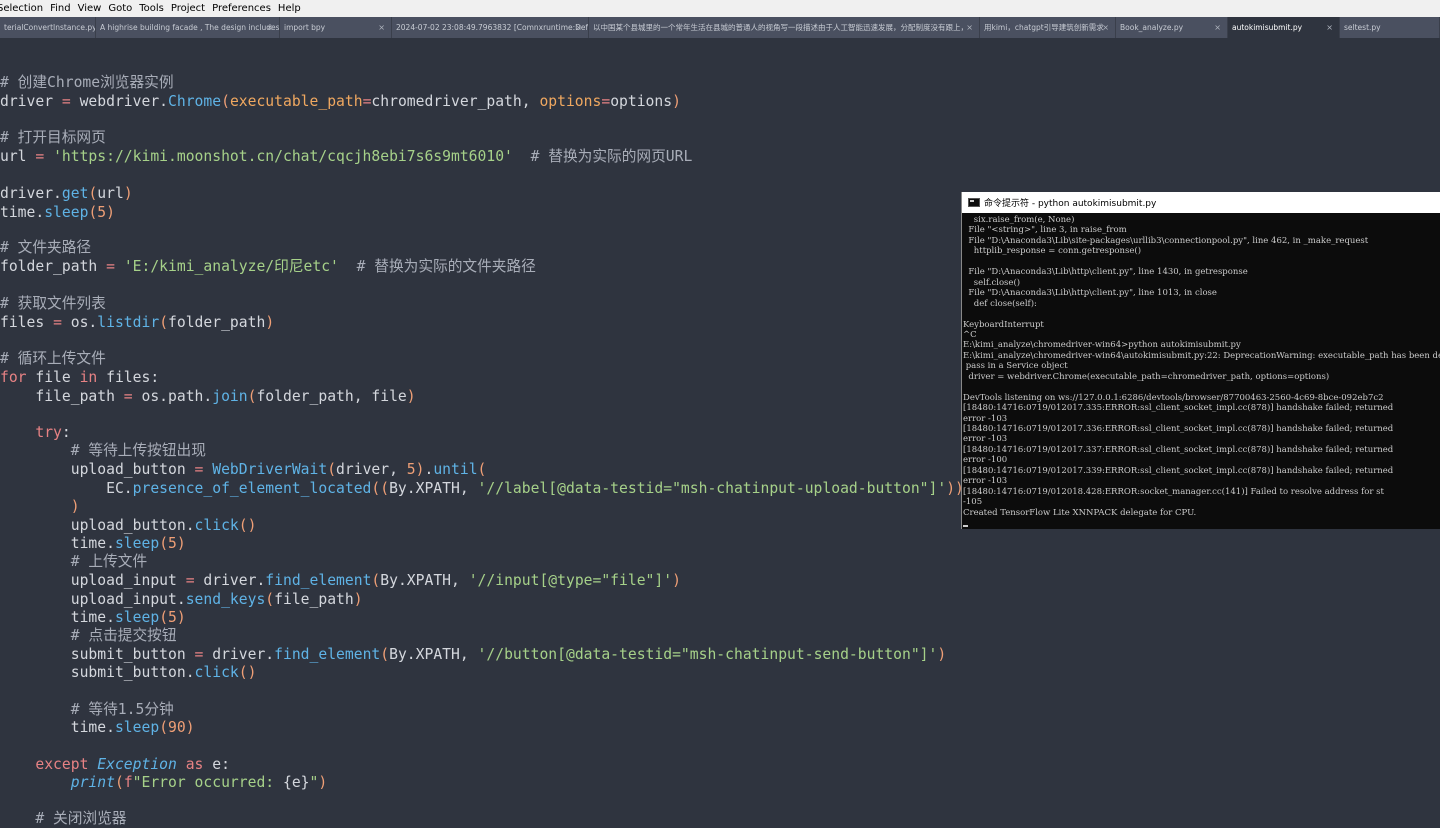  I want to click on code-line: # 等待上传按钮出现, so click(103, 451).